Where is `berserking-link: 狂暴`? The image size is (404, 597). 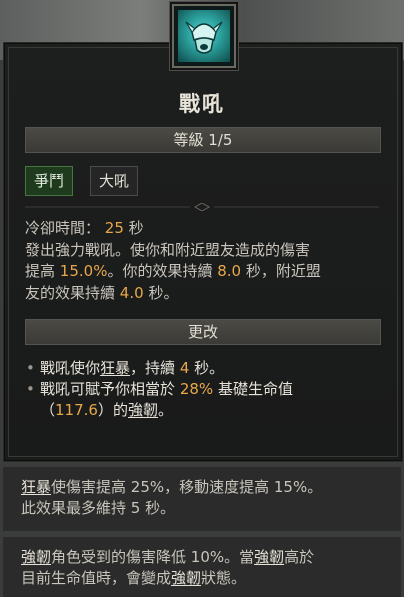 berserking-link: 狂暴 is located at coordinates (115, 368).